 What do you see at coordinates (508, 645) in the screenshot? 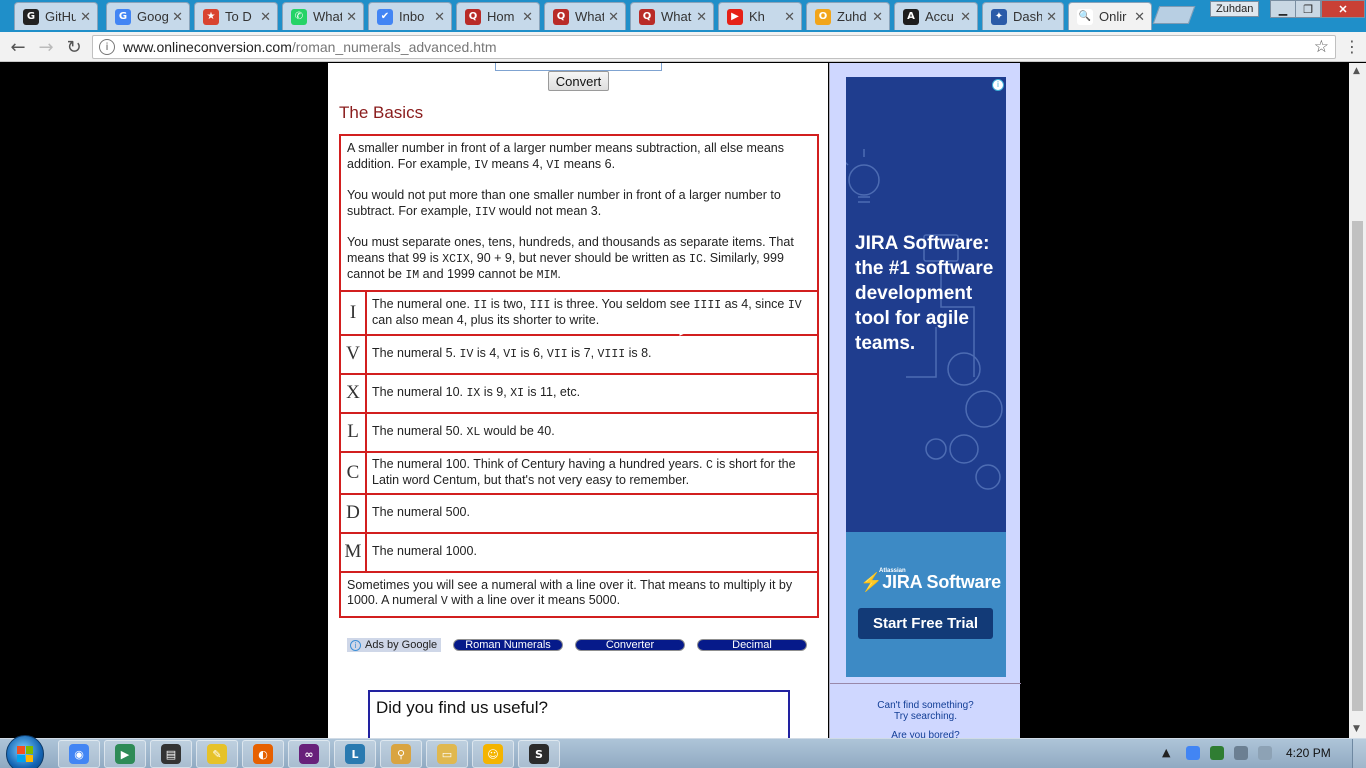
I see `ad-link-roman-numerals: Roman Numerals` at bounding box center [508, 645].